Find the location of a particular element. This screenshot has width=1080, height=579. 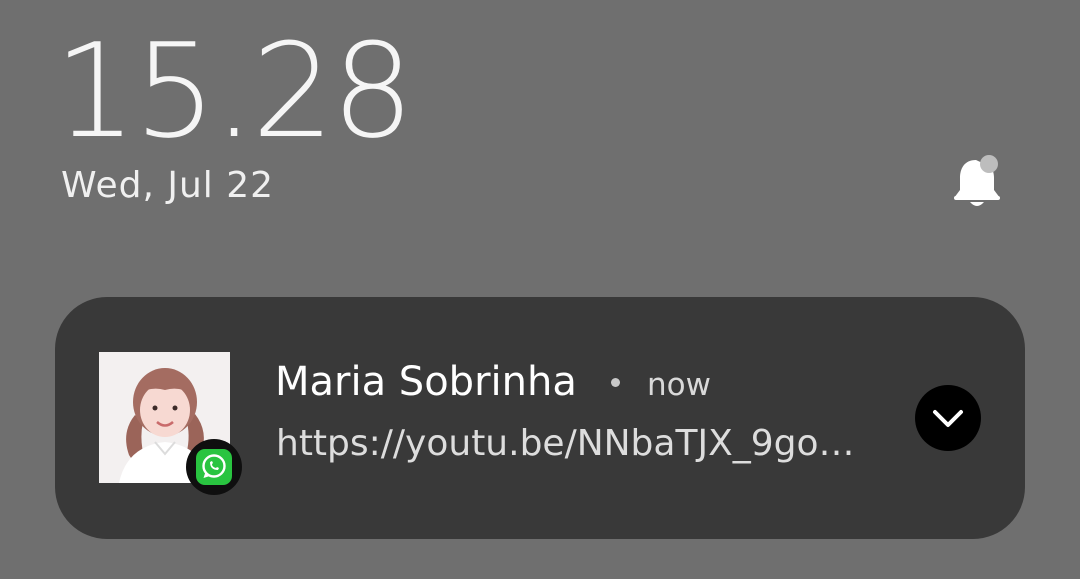

expand-button is located at coordinates (948, 418).